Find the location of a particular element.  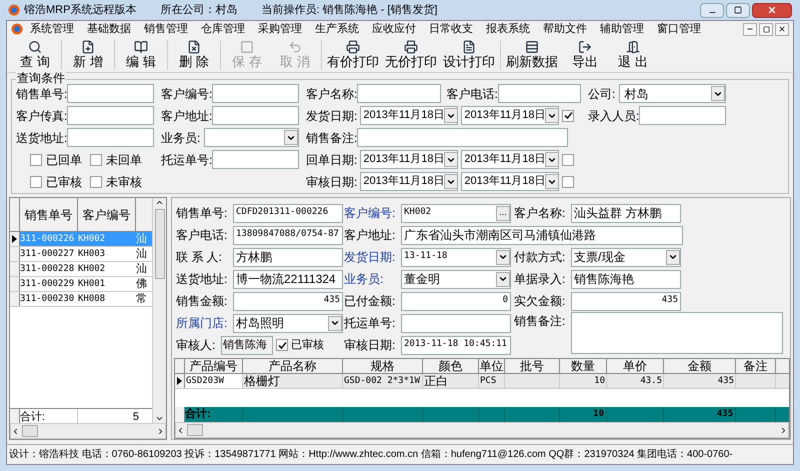

column-header: 批号 is located at coordinates (532, 366).